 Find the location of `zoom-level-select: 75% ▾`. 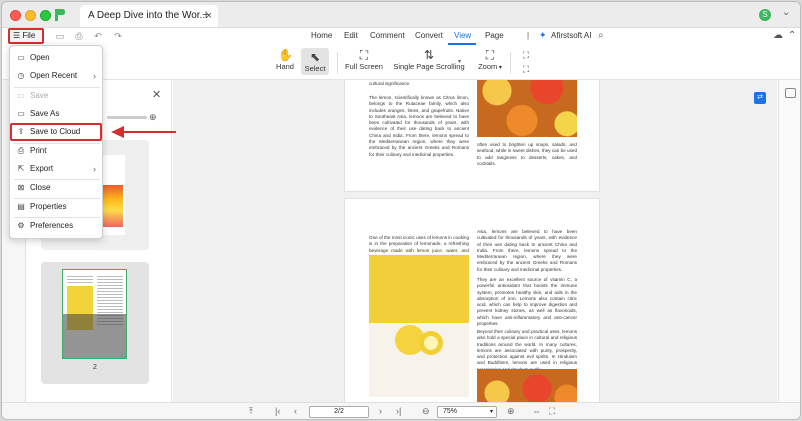

zoom-level-select: 75% ▾ is located at coordinates (467, 412).